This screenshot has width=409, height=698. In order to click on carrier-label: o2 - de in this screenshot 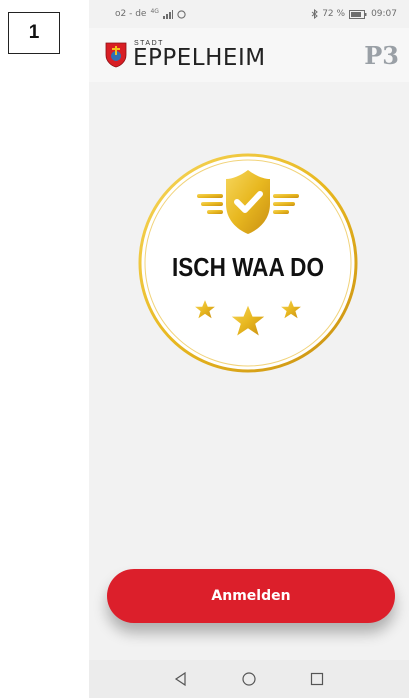, I will do `click(131, 14)`.